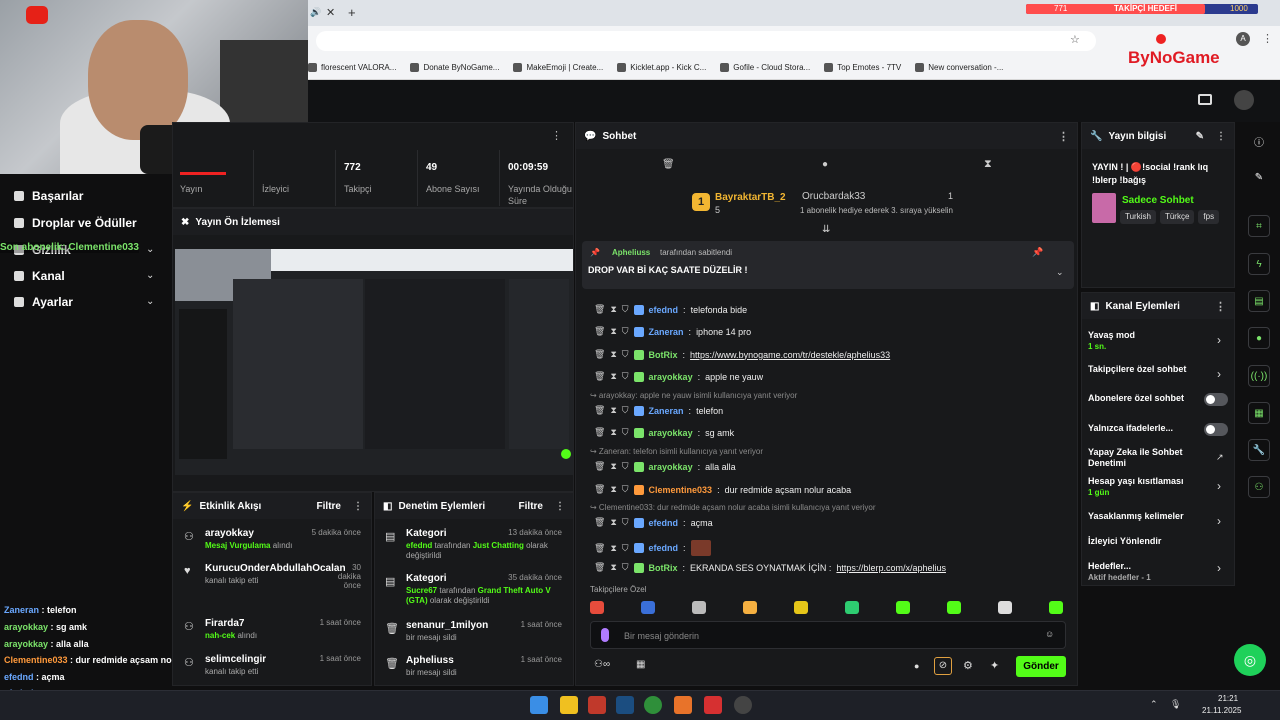 Image resolution: width=1280 pixels, height=720 pixels. What do you see at coordinates (988, 164) in the screenshot?
I see `hourglass-icon: ⧗` at bounding box center [988, 164].